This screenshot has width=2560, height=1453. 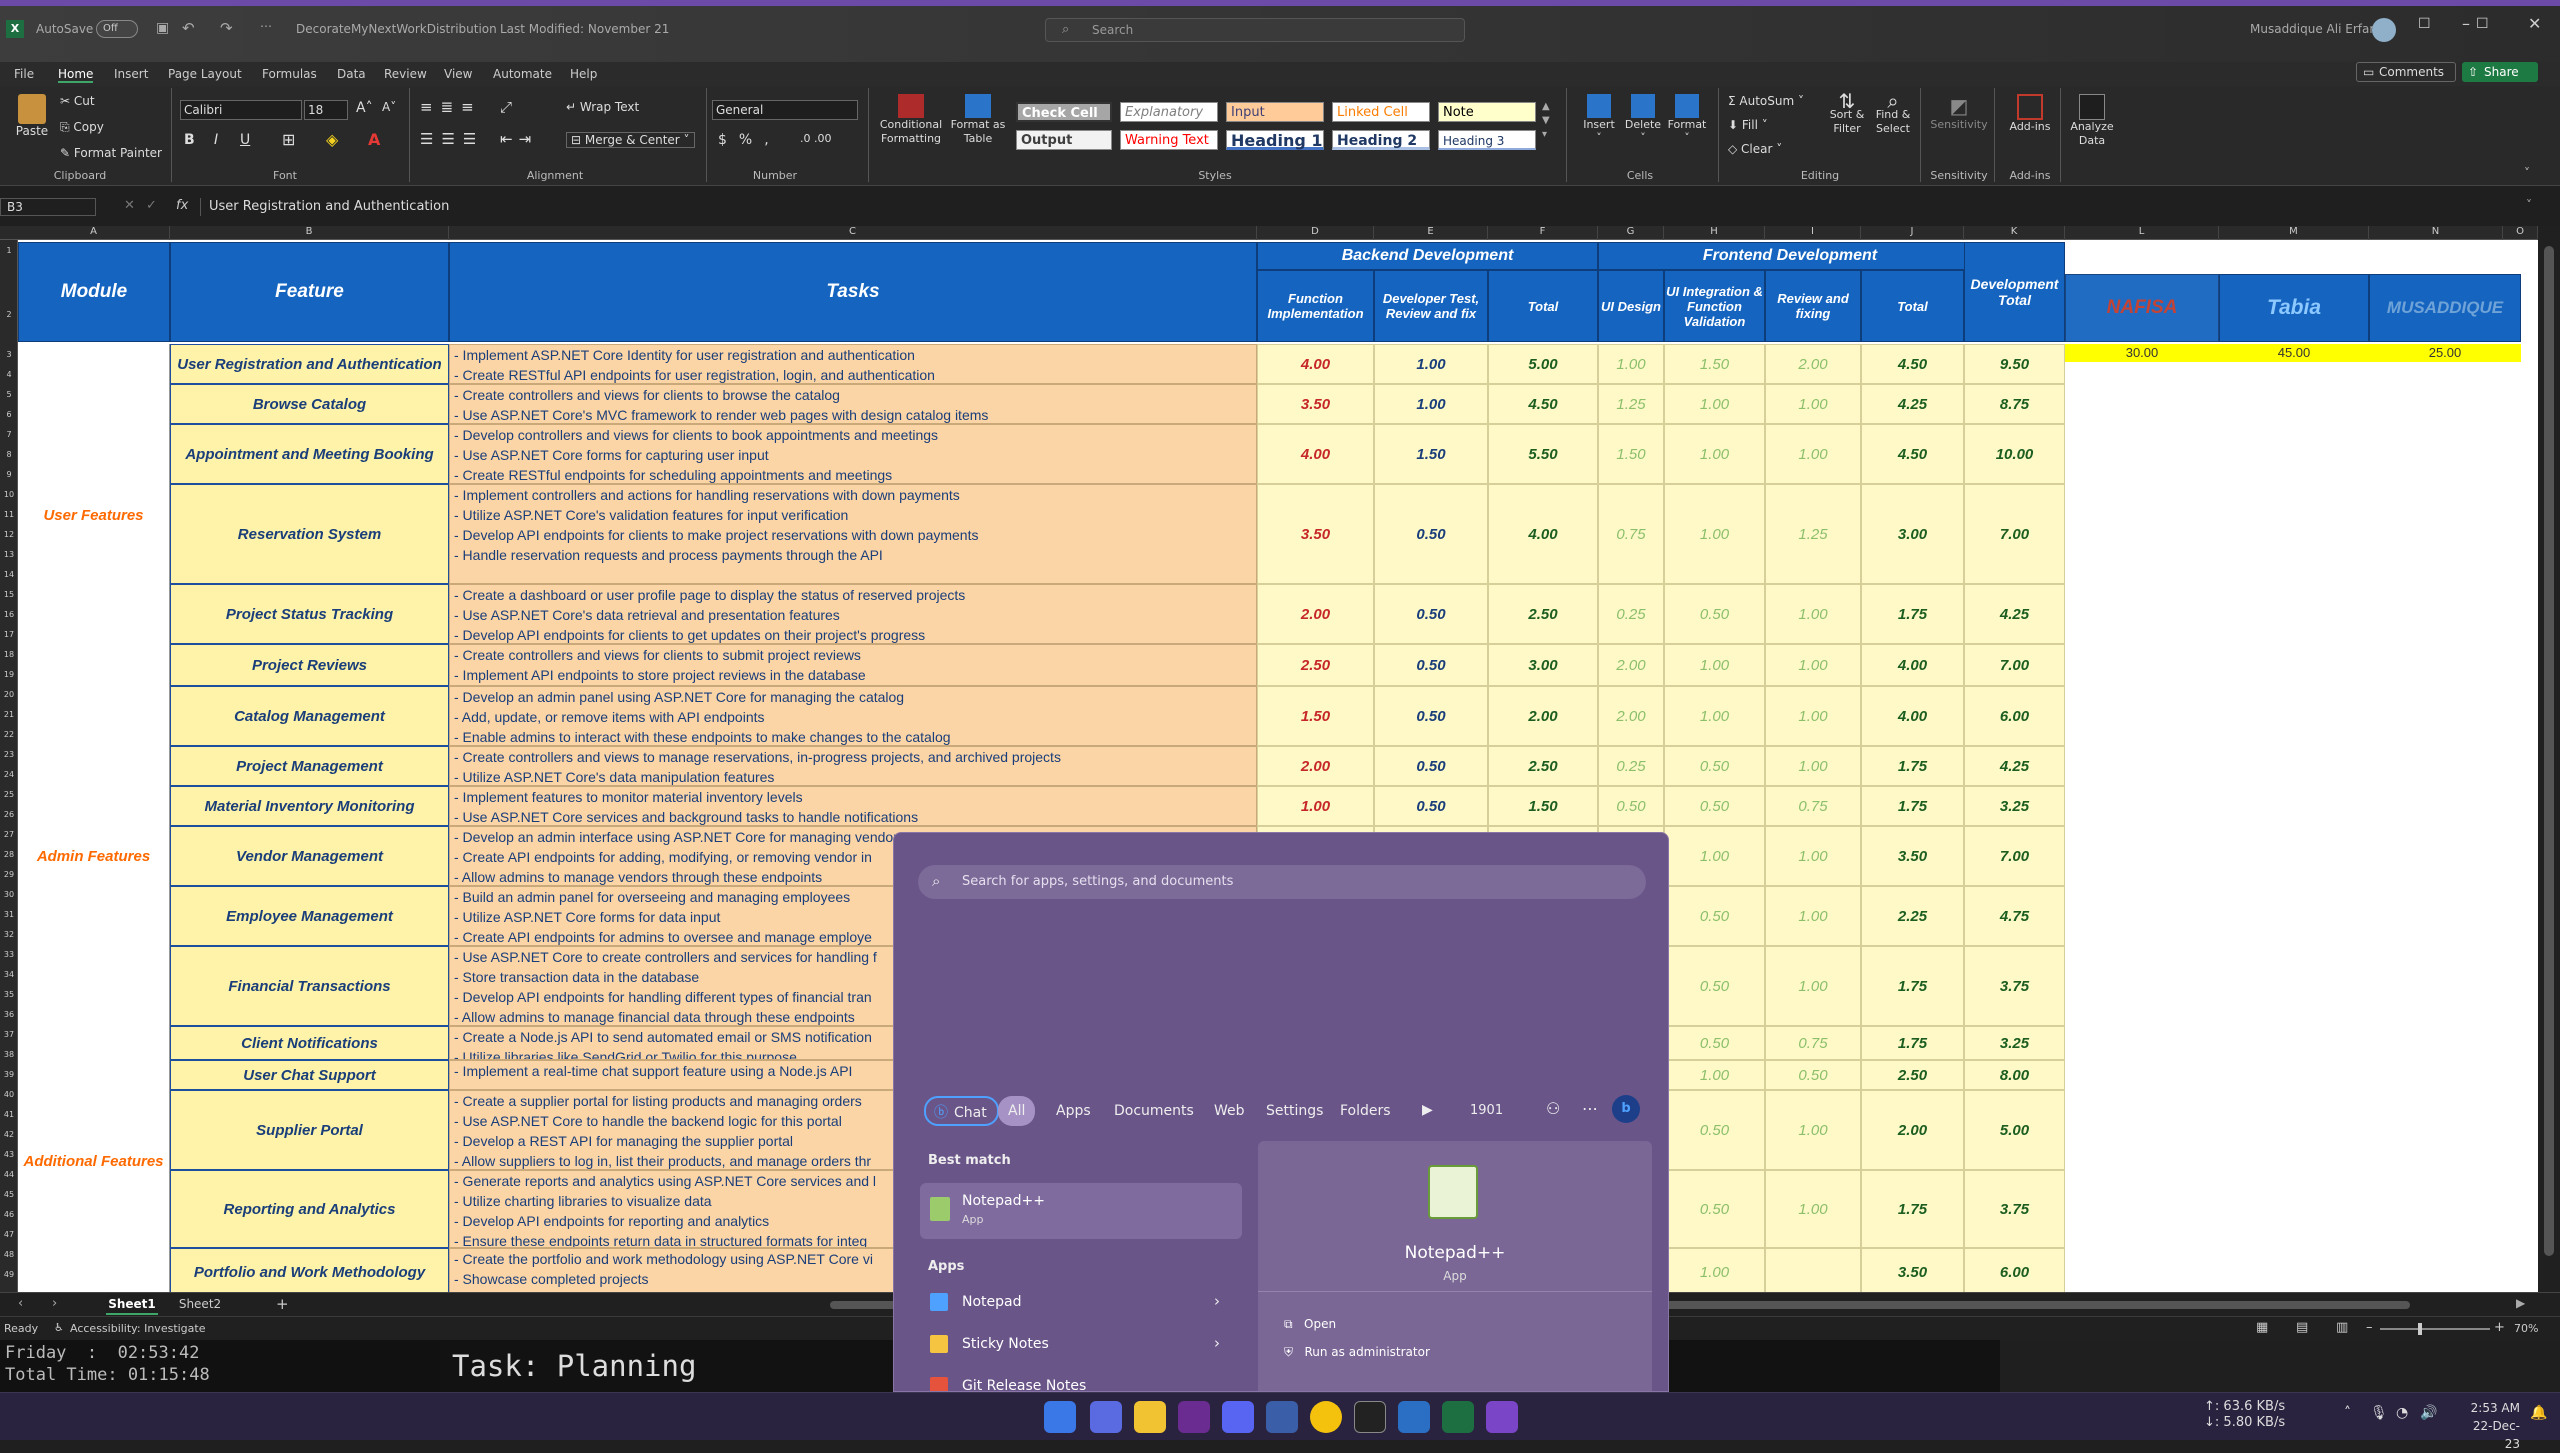 I want to click on row-number: 12, so click(x=9, y=534).